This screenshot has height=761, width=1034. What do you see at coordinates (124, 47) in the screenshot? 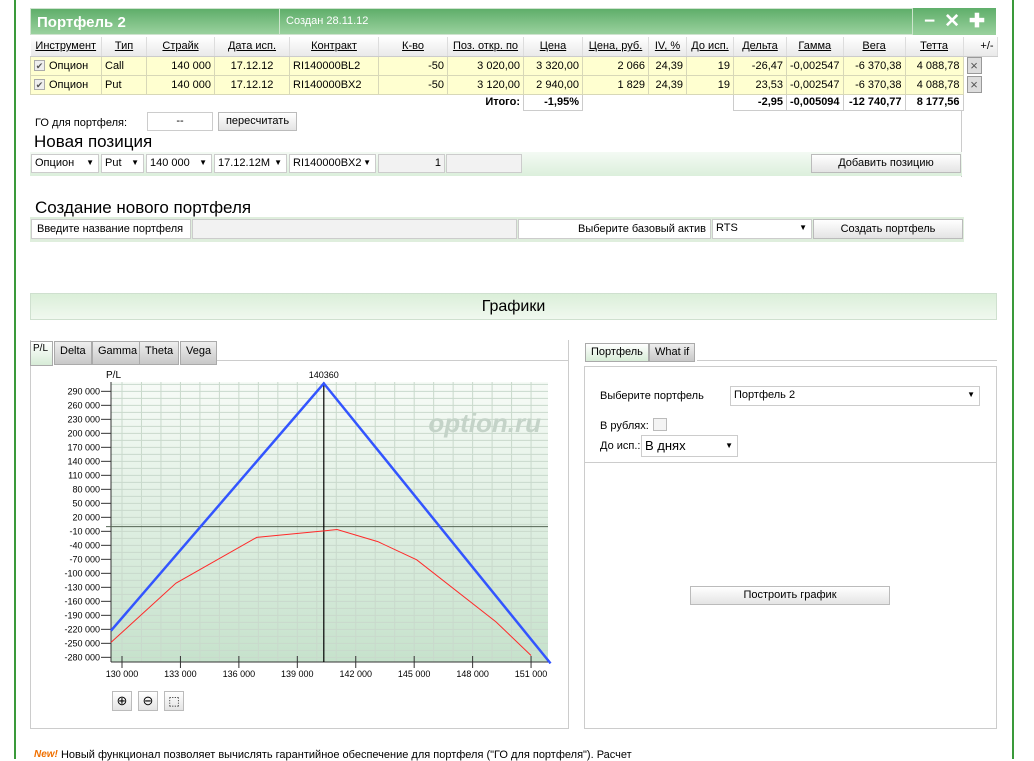
I see `col-type: Тип` at bounding box center [124, 47].